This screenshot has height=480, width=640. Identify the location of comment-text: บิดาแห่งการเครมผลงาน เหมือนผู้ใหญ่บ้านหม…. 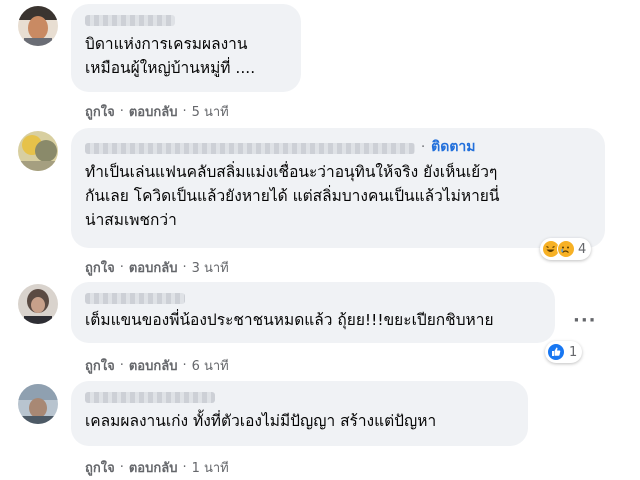
(186, 56).